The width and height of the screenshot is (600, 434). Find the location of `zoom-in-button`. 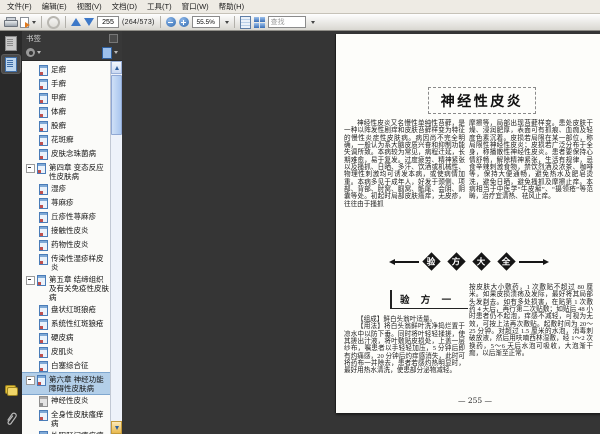

zoom-in-button is located at coordinates (183, 22).